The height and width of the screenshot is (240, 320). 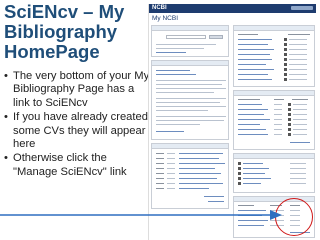 What do you see at coordinates (190, 41) in the screenshot?
I see `search-panel` at bounding box center [190, 41].